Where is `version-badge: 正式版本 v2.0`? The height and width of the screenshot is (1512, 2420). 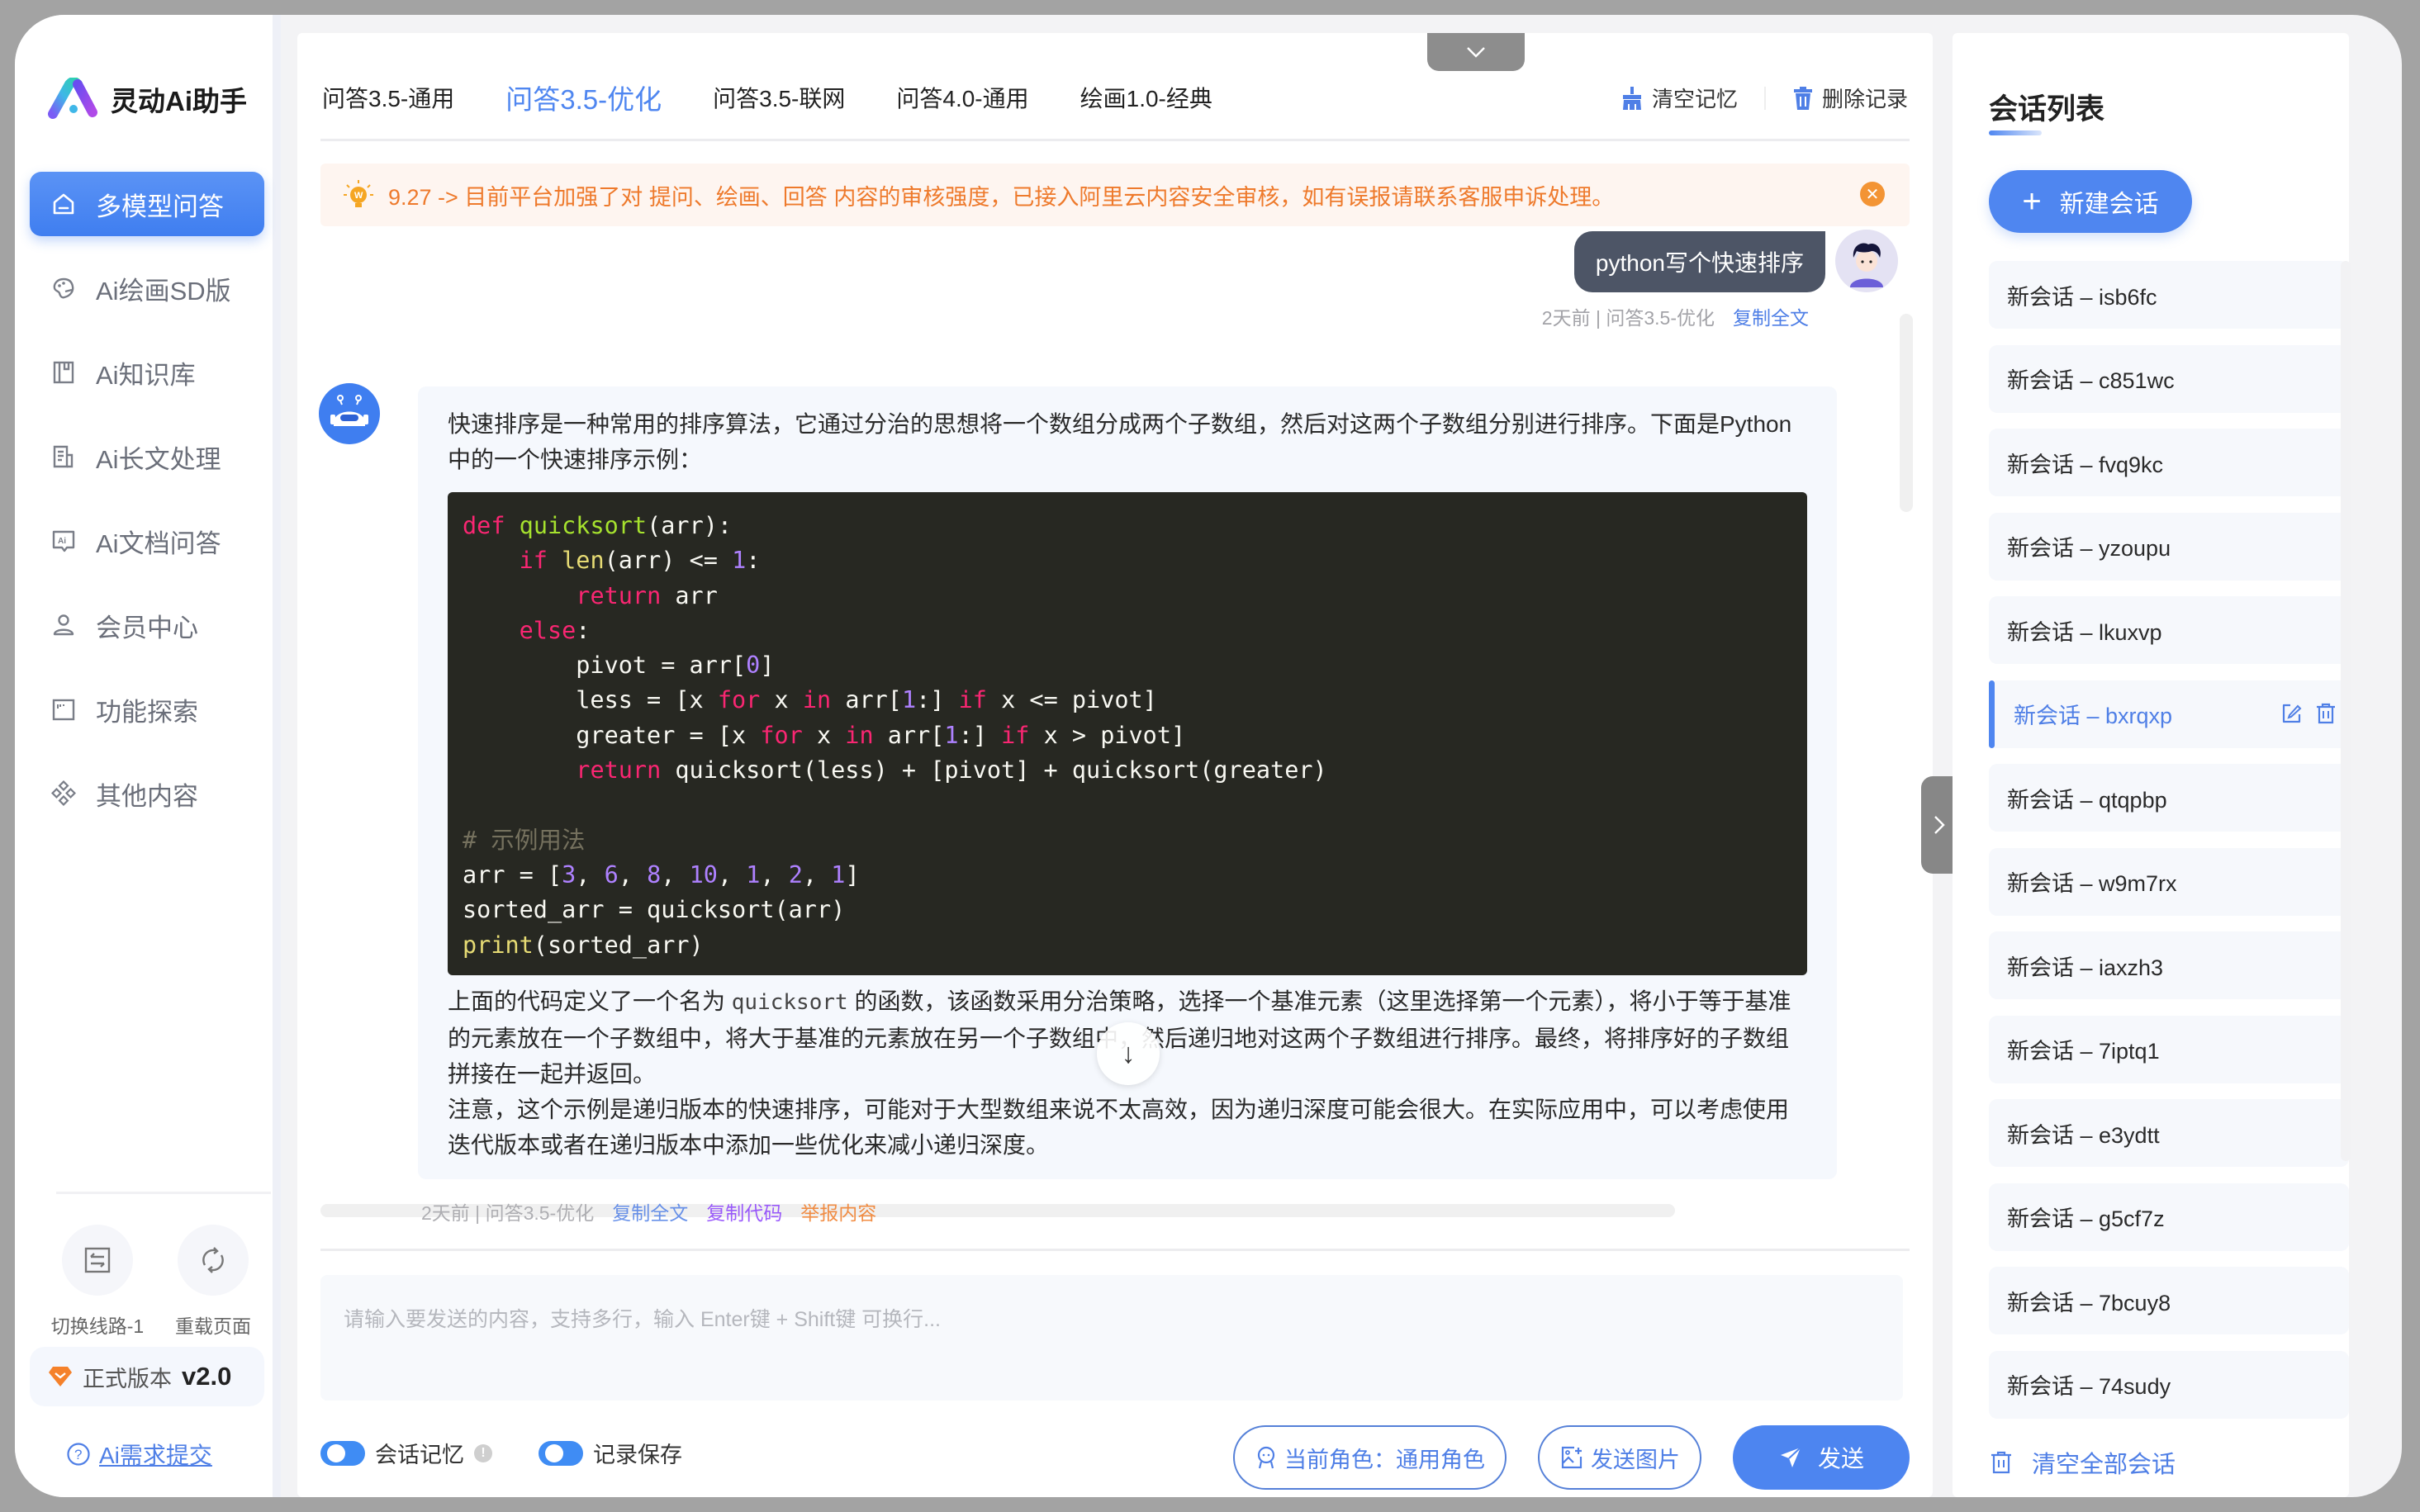
version-badge: 正式版本 v2.0 is located at coordinates (147, 1376).